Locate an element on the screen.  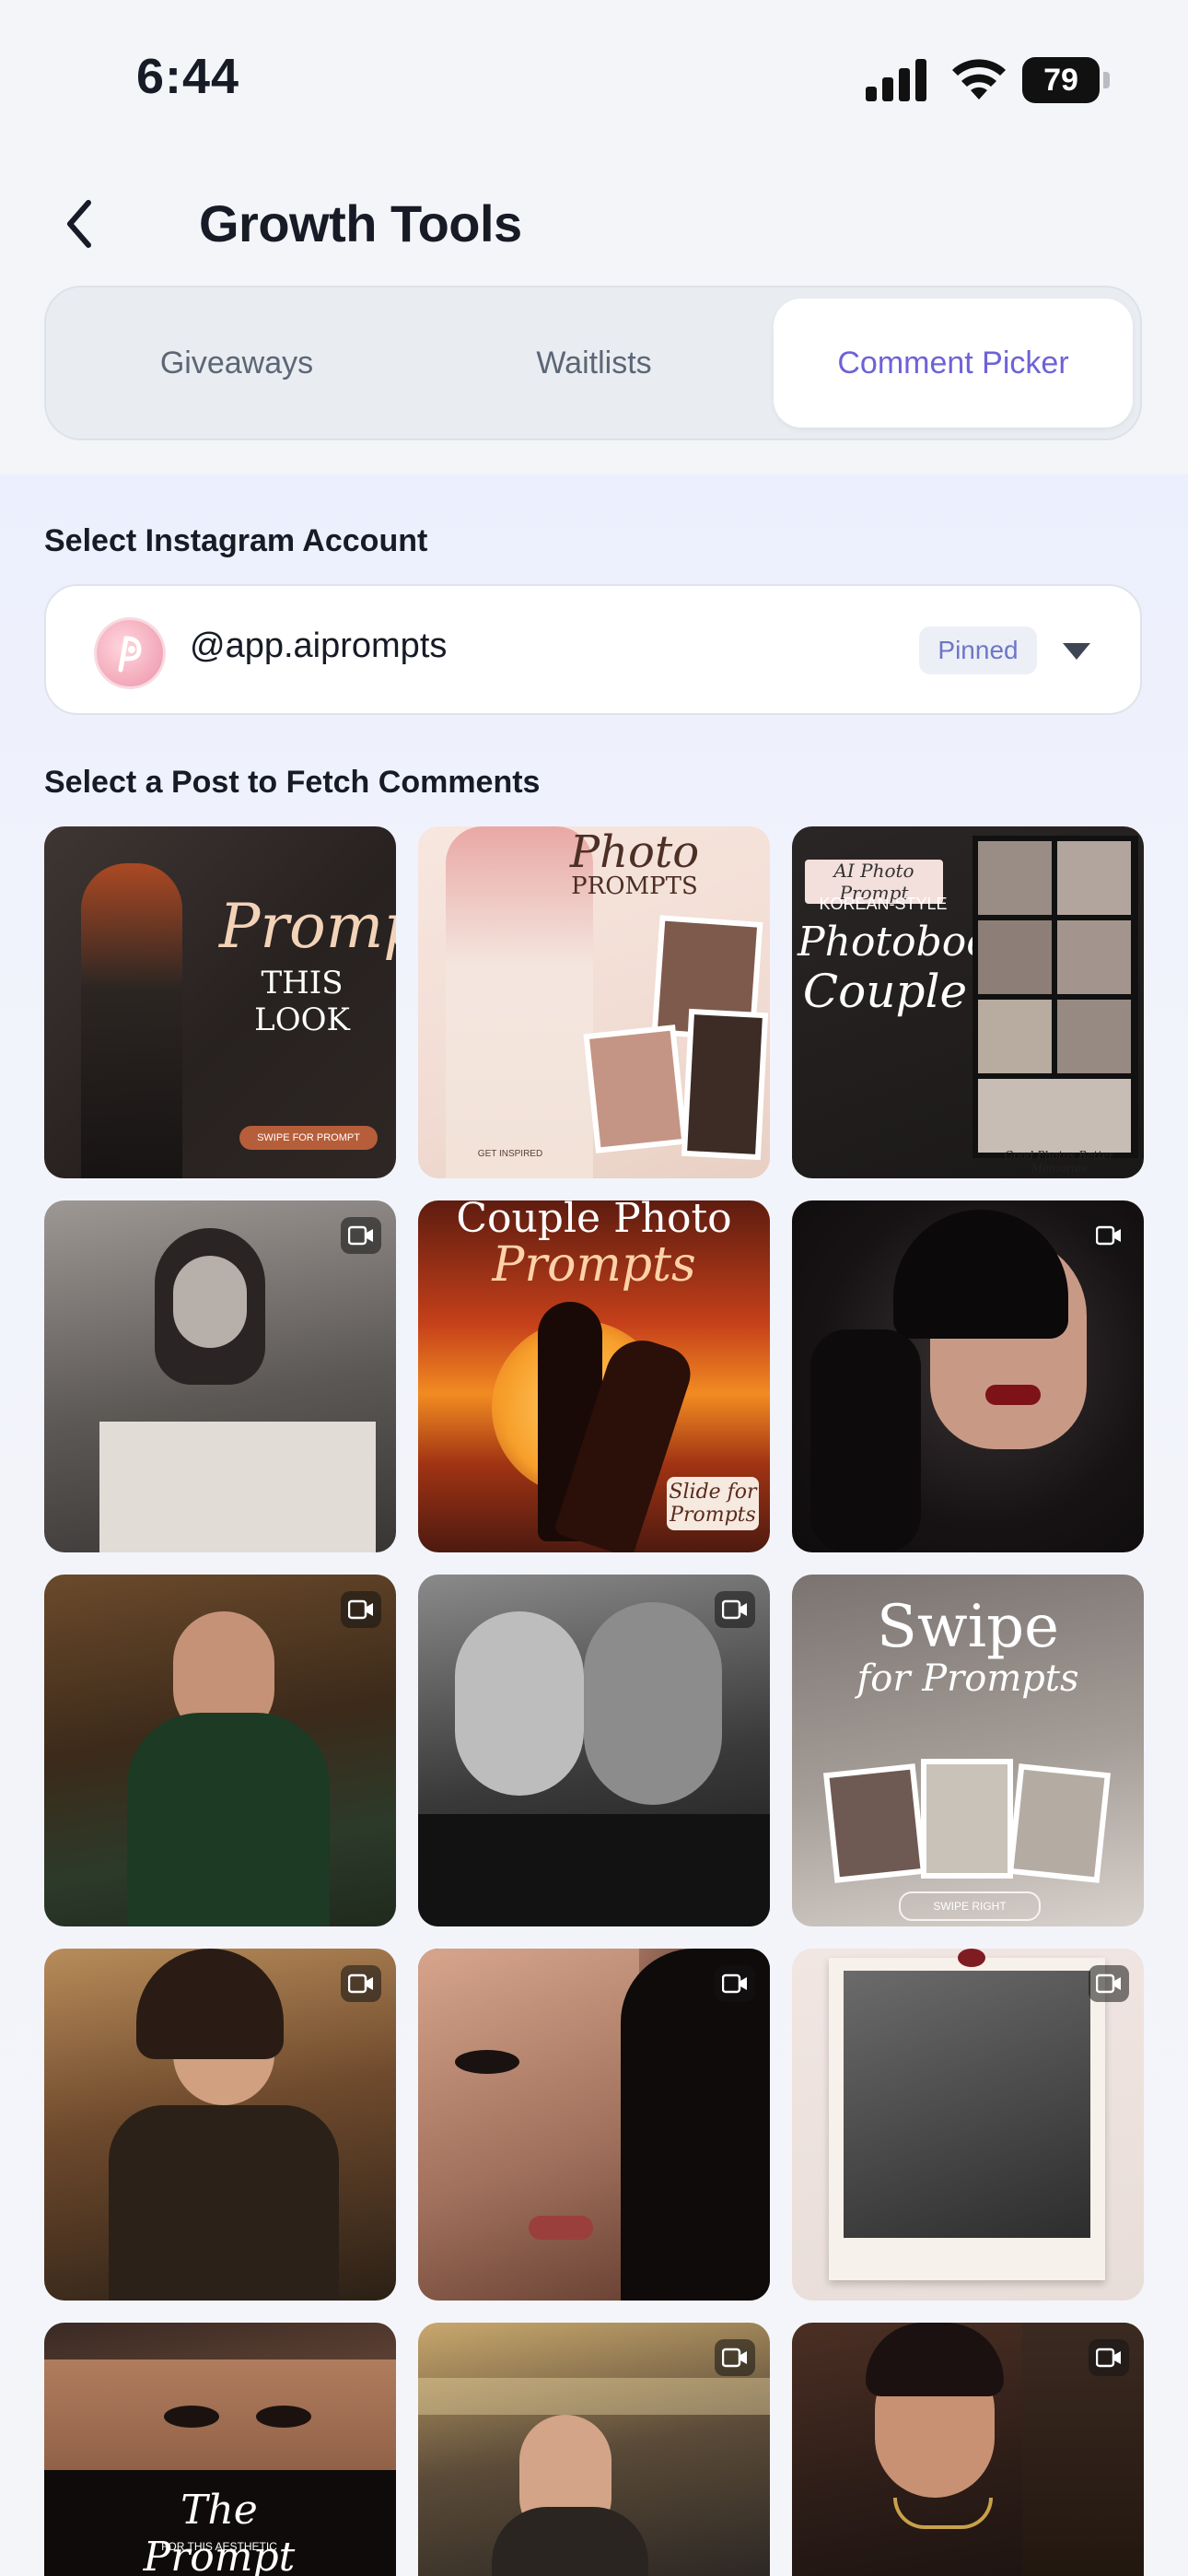
avatar is located at coordinates (130, 653).